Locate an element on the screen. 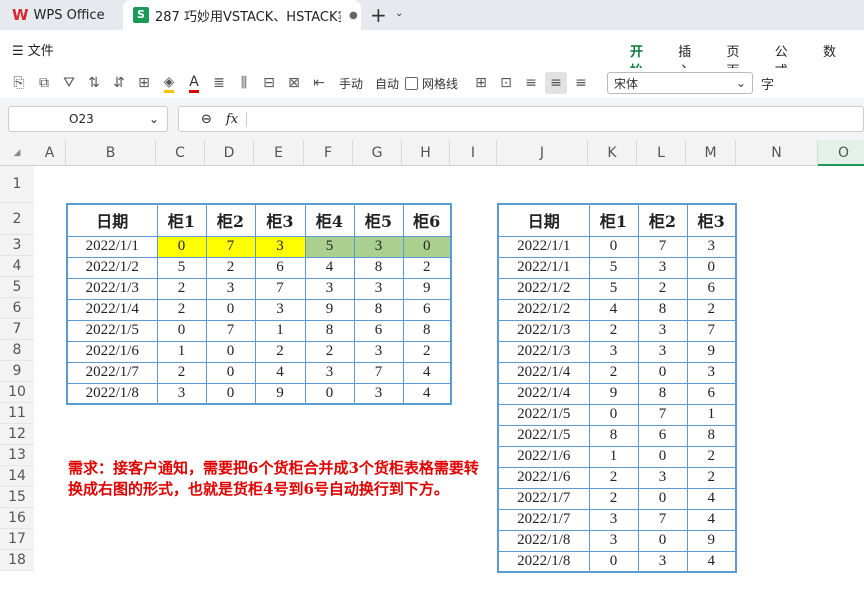 Image resolution: width=864 pixels, height=594 pixels. row-header-18: 18 is located at coordinates (17, 560).